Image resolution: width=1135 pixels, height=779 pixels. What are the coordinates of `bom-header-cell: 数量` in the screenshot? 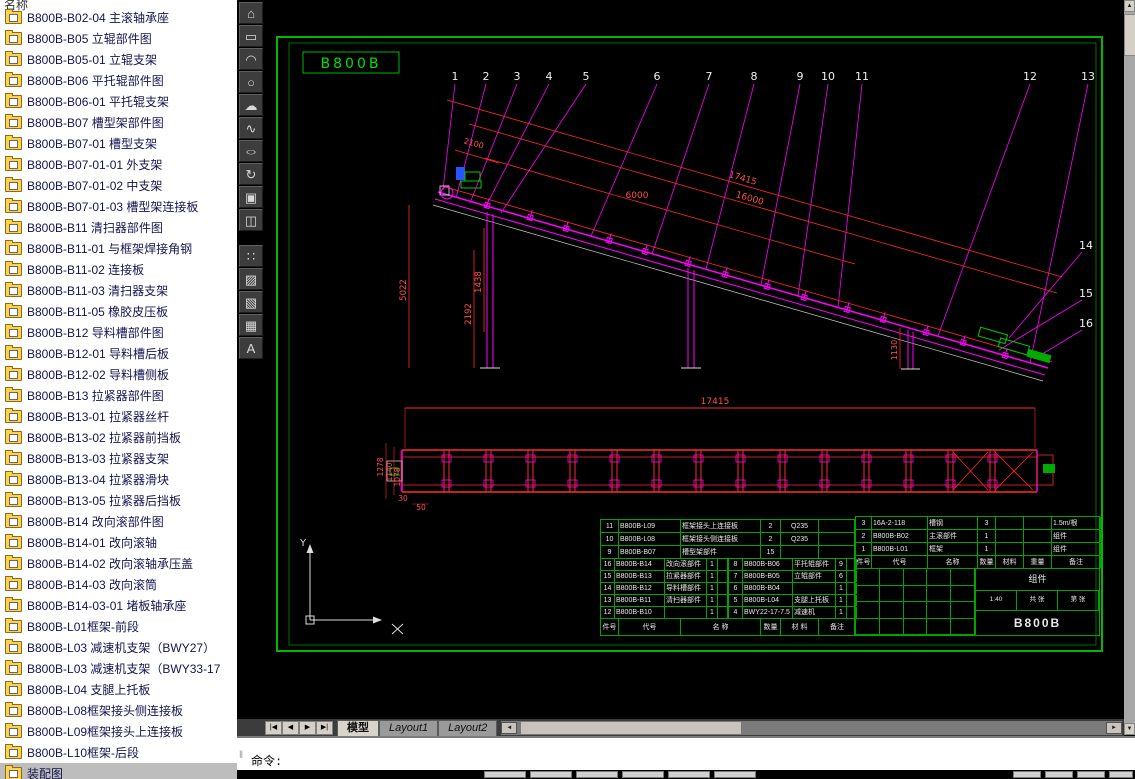 It's located at (771, 627).